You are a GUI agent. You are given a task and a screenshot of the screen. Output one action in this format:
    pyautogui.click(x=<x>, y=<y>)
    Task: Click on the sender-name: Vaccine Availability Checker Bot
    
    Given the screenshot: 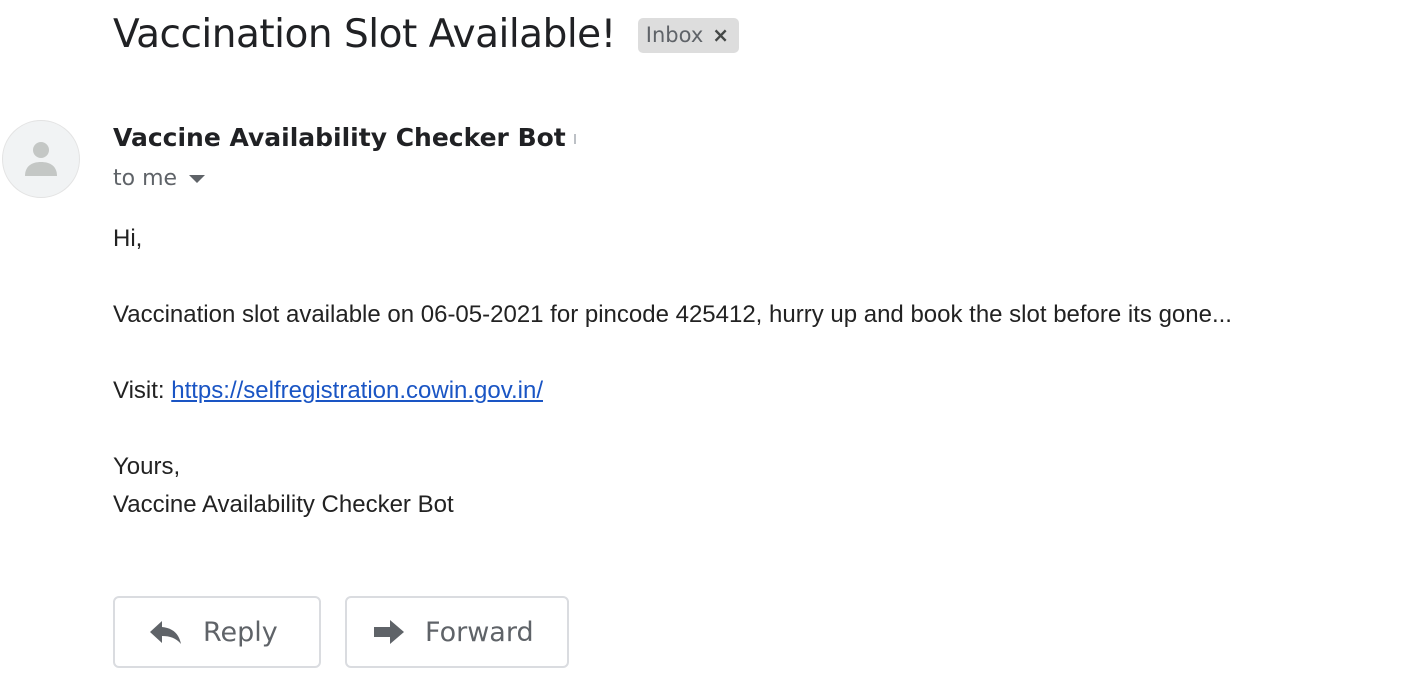 What is the action you would take?
    pyautogui.click(x=339, y=137)
    